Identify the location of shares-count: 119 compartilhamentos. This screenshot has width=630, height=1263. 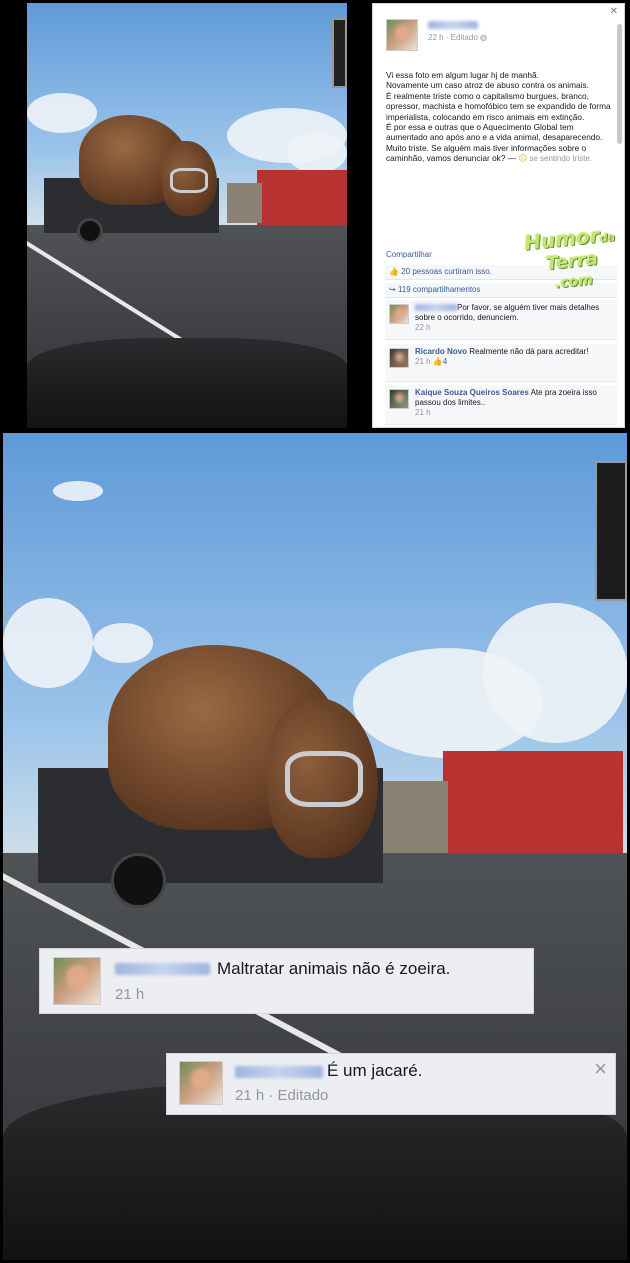
(439, 289).